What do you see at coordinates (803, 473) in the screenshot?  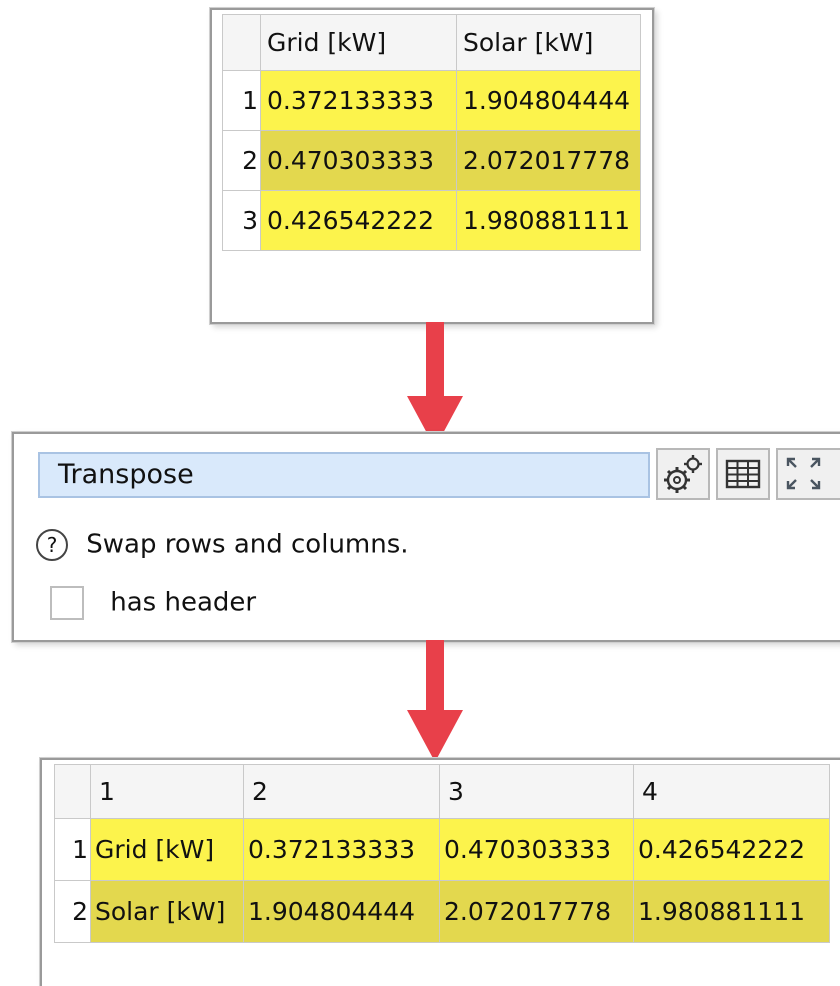 I see `maximize-icon` at bounding box center [803, 473].